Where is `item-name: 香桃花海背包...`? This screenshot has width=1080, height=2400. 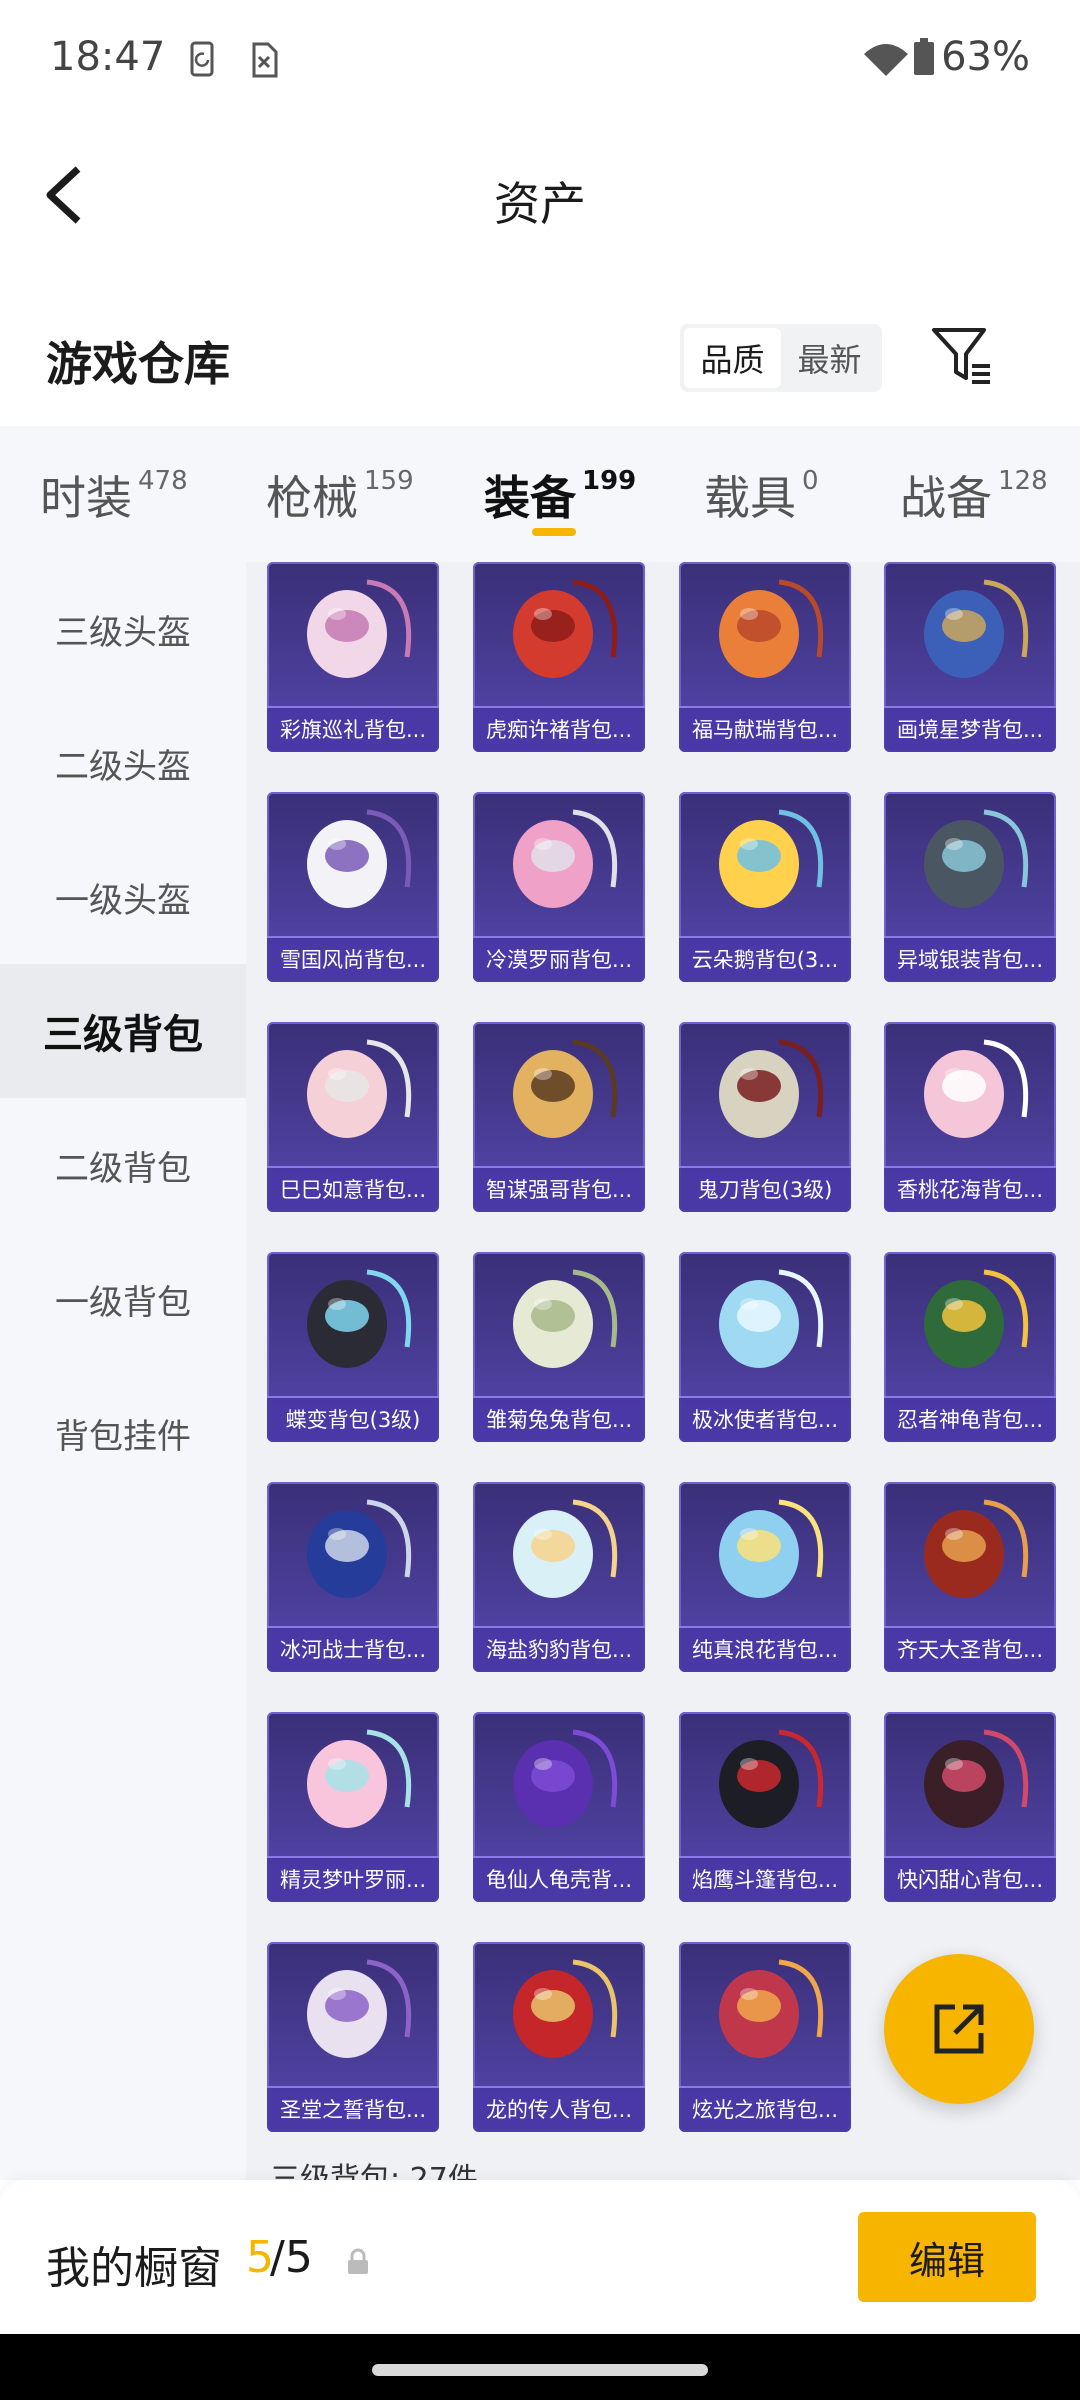
item-name: 香桃花海背包... is located at coordinates (970, 1189).